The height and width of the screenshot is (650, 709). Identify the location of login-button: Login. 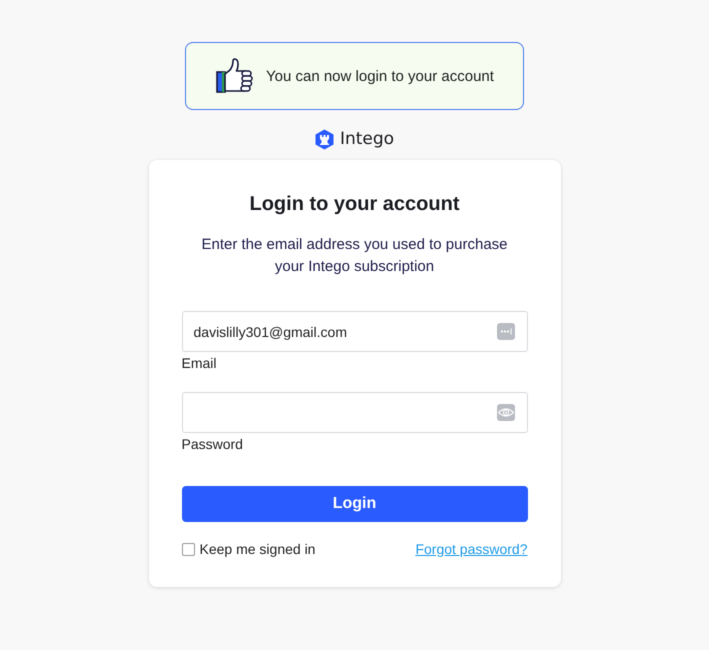
(355, 504).